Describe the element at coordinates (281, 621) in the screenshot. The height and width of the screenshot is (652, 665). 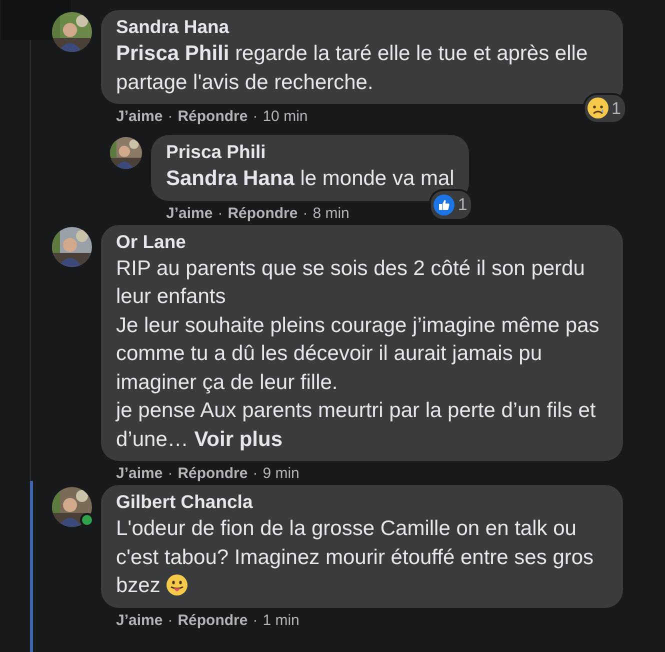
I see `timestamp: 1 min` at that location.